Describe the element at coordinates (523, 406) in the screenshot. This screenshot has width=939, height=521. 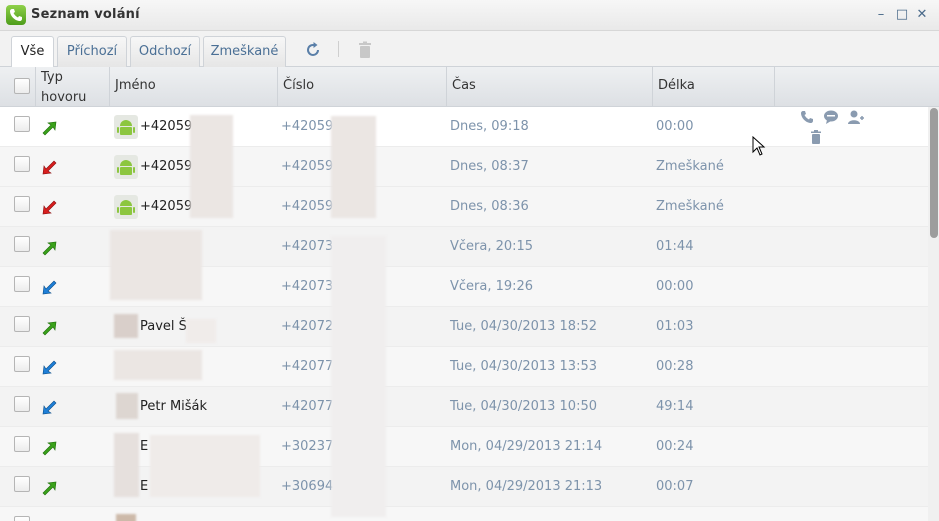
I see `call-time: Tue, 04/30/2013 10:50` at that location.